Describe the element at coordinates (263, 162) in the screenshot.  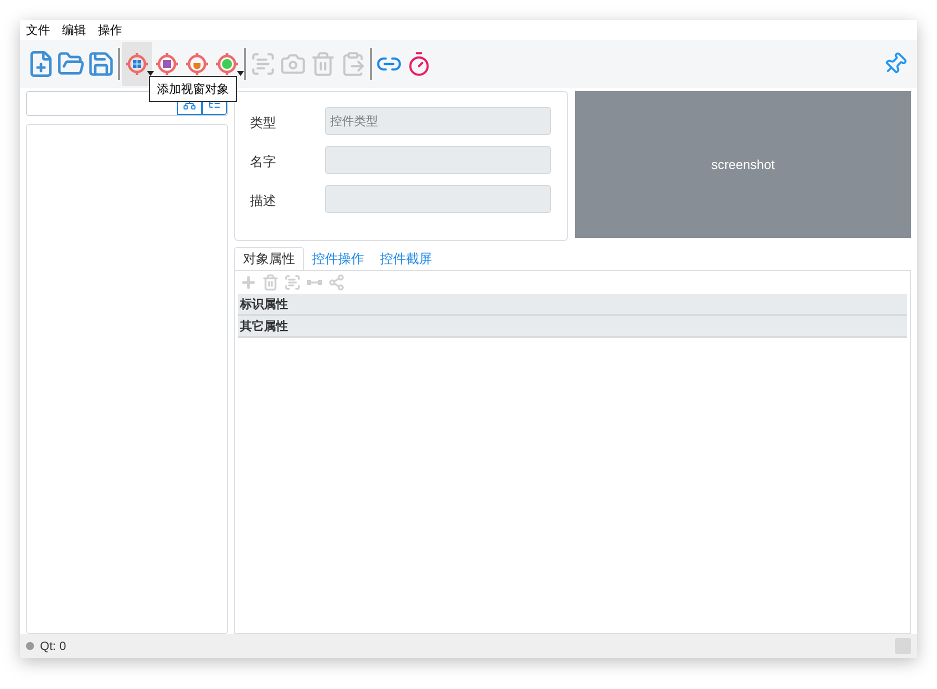
I see `field-label: 名字` at that location.